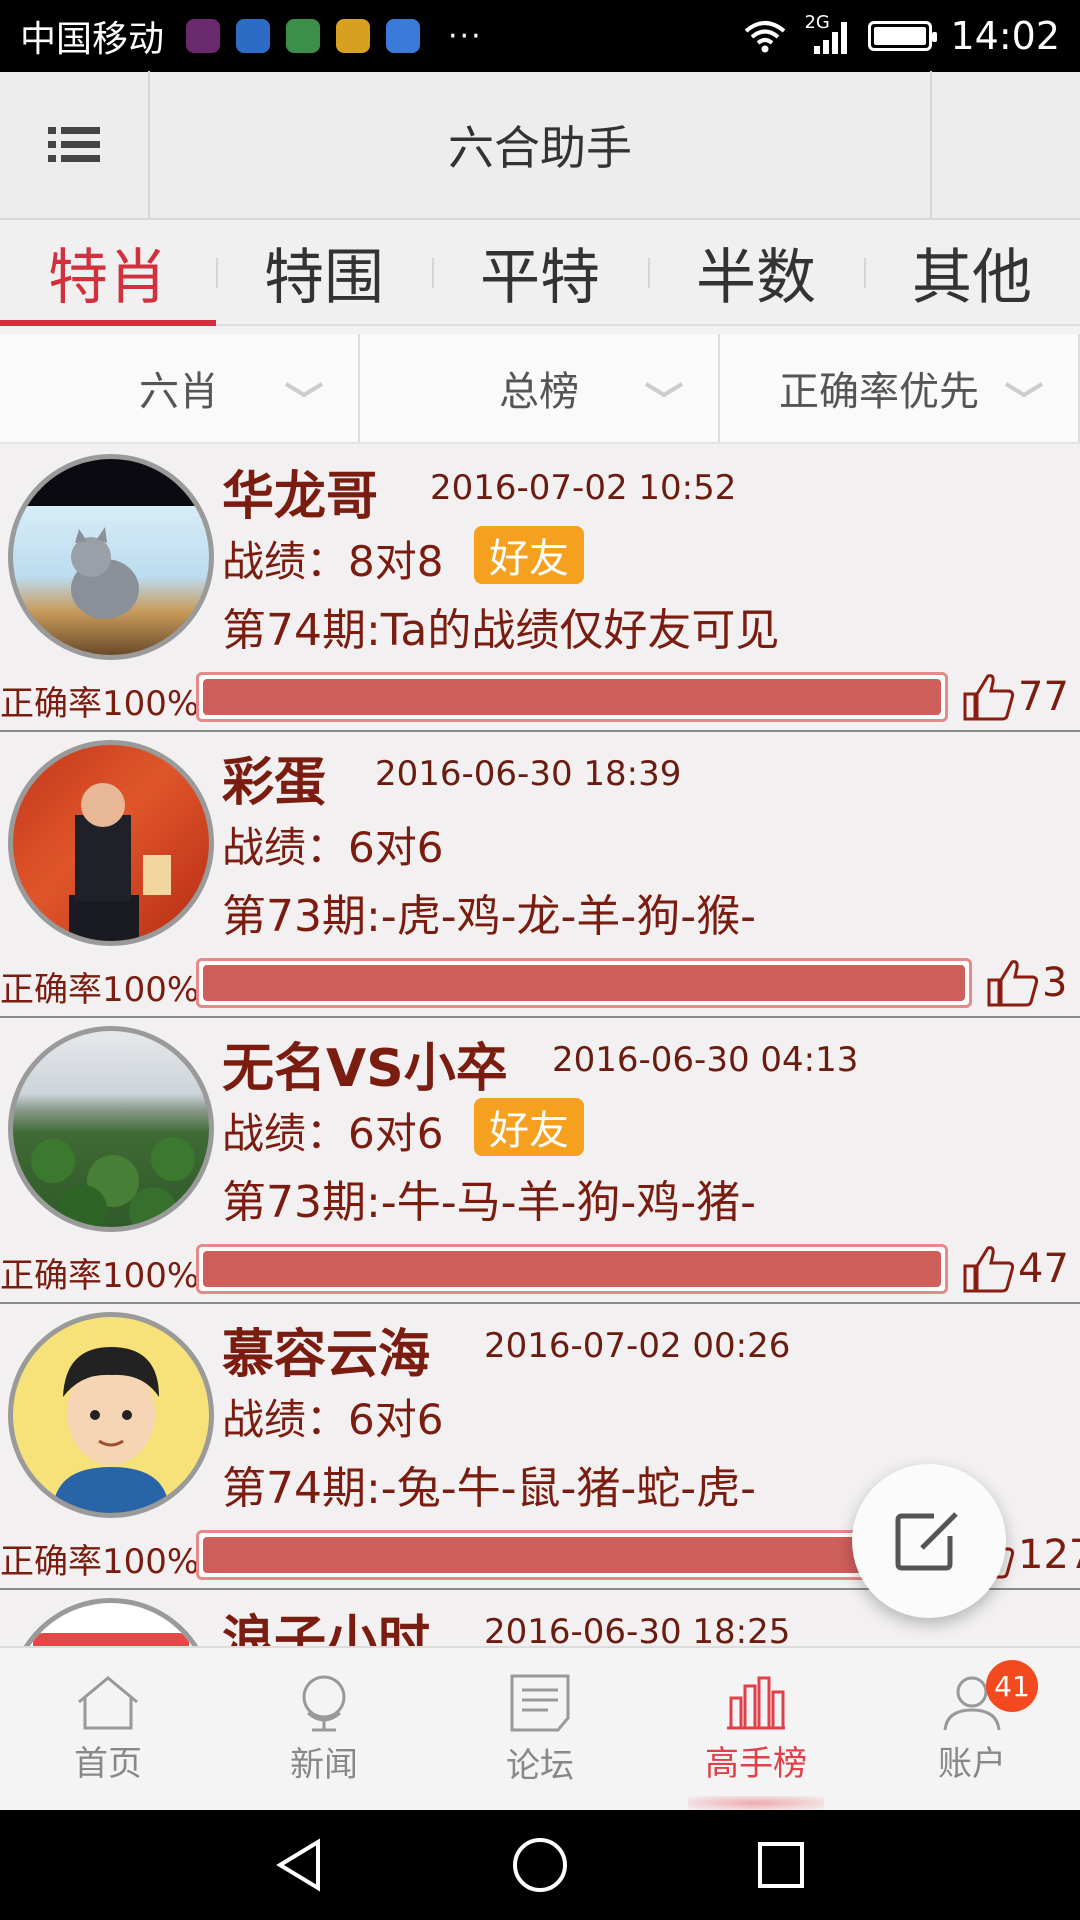 The height and width of the screenshot is (1920, 1080). I want to click on carrier-name: 中国移动, so click(92, 39).